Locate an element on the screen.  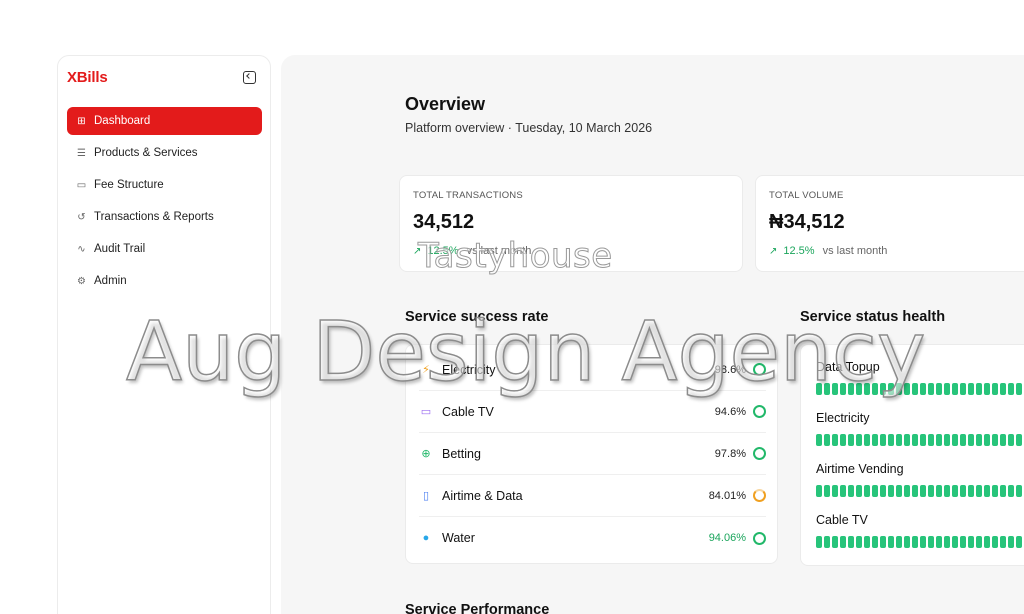
grid-icon: ⊞ is located at coordinates (81, 121).